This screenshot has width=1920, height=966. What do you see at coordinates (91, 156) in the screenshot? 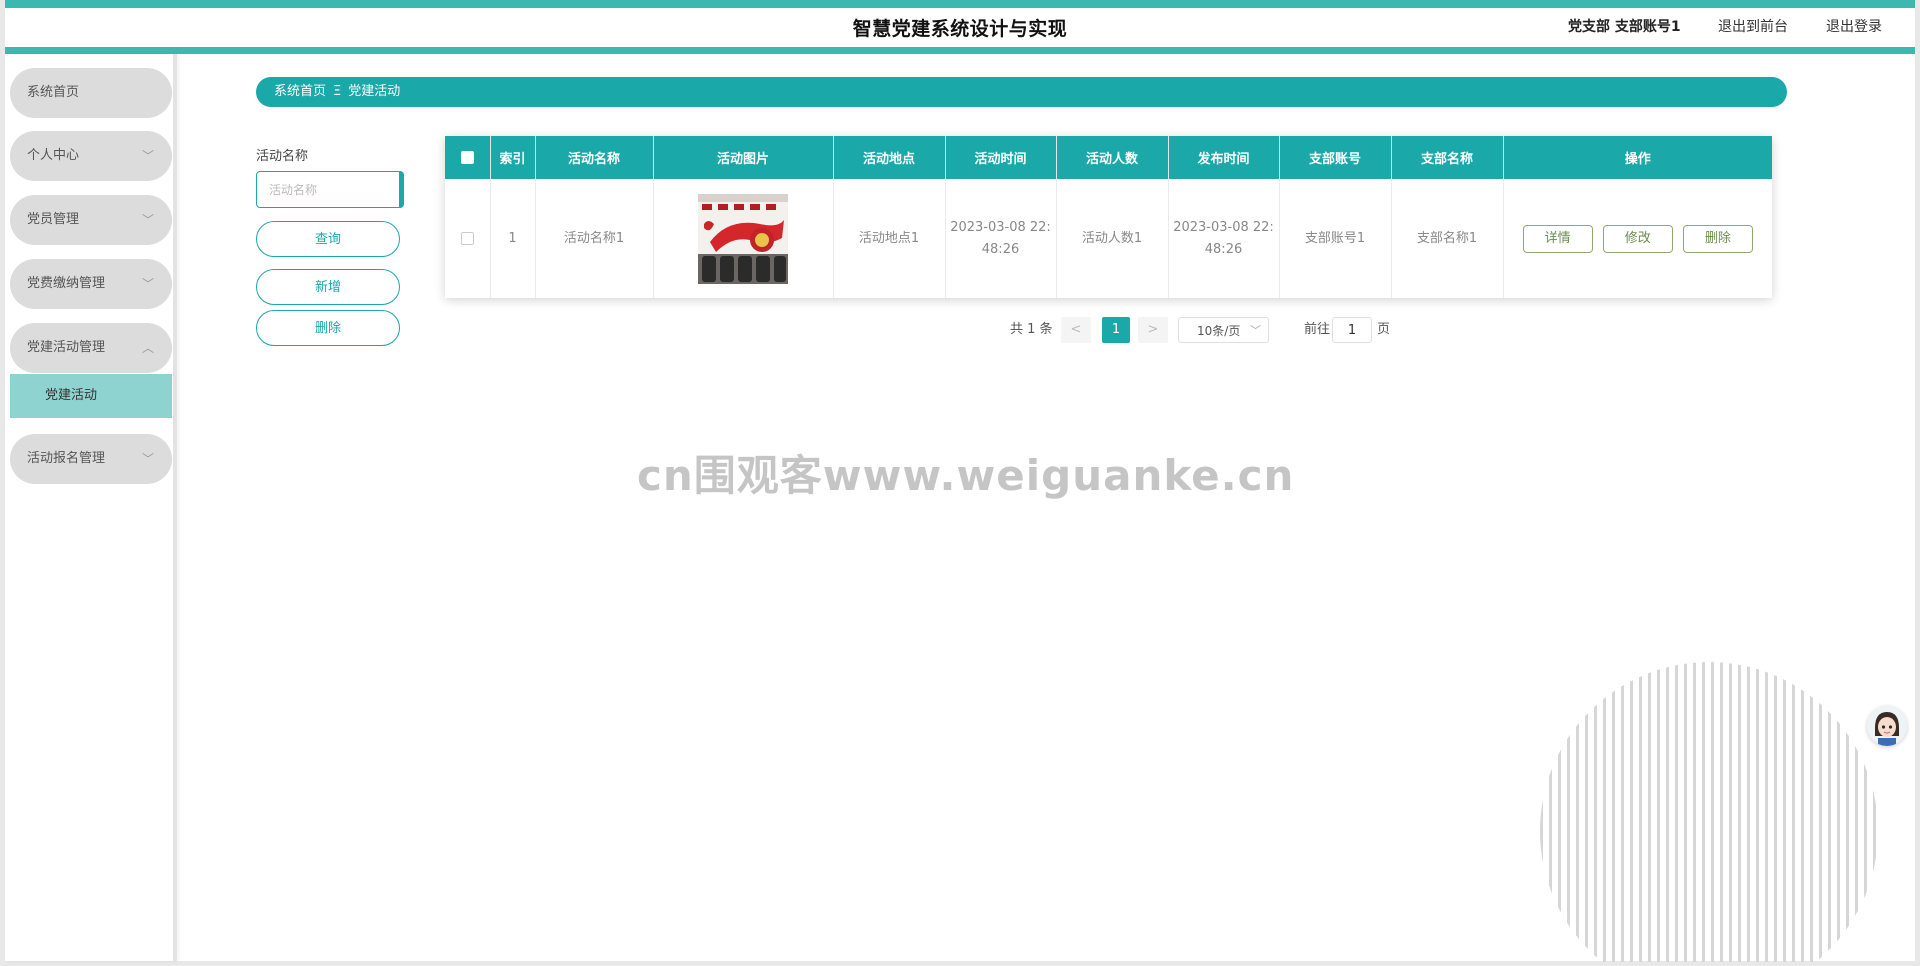
I see `sidebar-item-personal-center: 个人中心 ﹀` at bounding box center [91, 156].